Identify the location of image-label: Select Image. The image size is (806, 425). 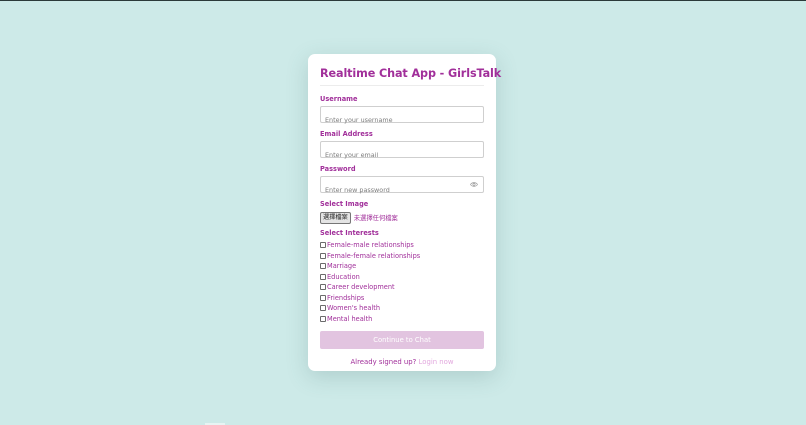
(344, 204).